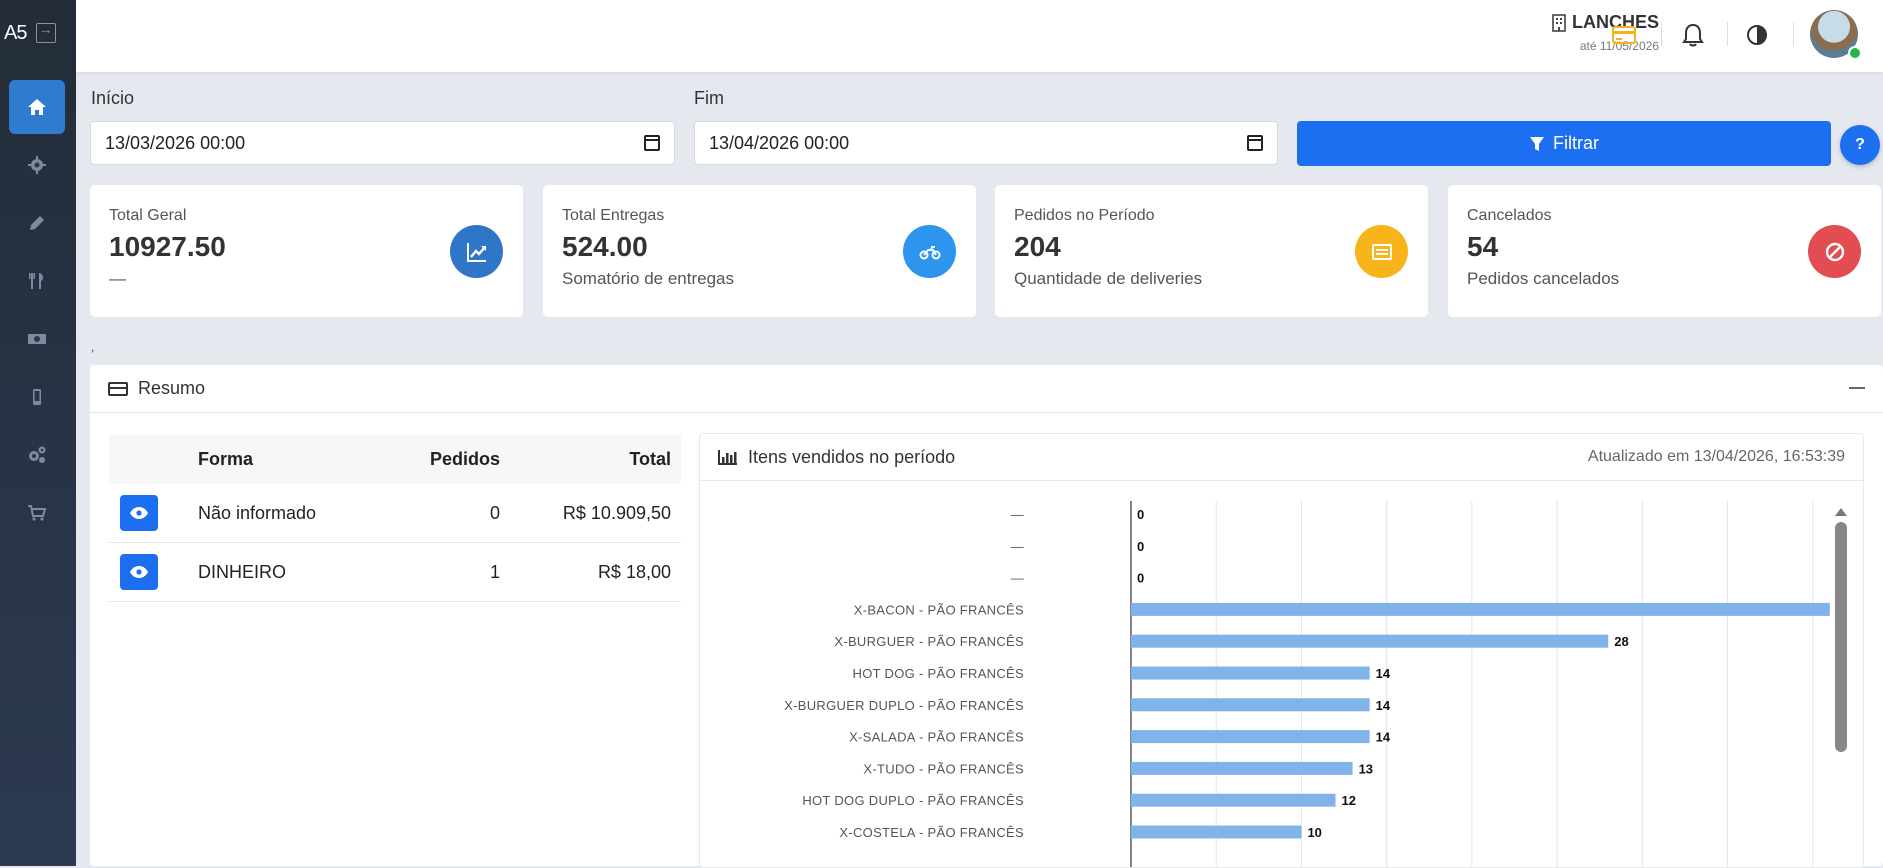 The image size is (1883, 868). I want to click on table-header-forma: Forma, so click(278, 459).